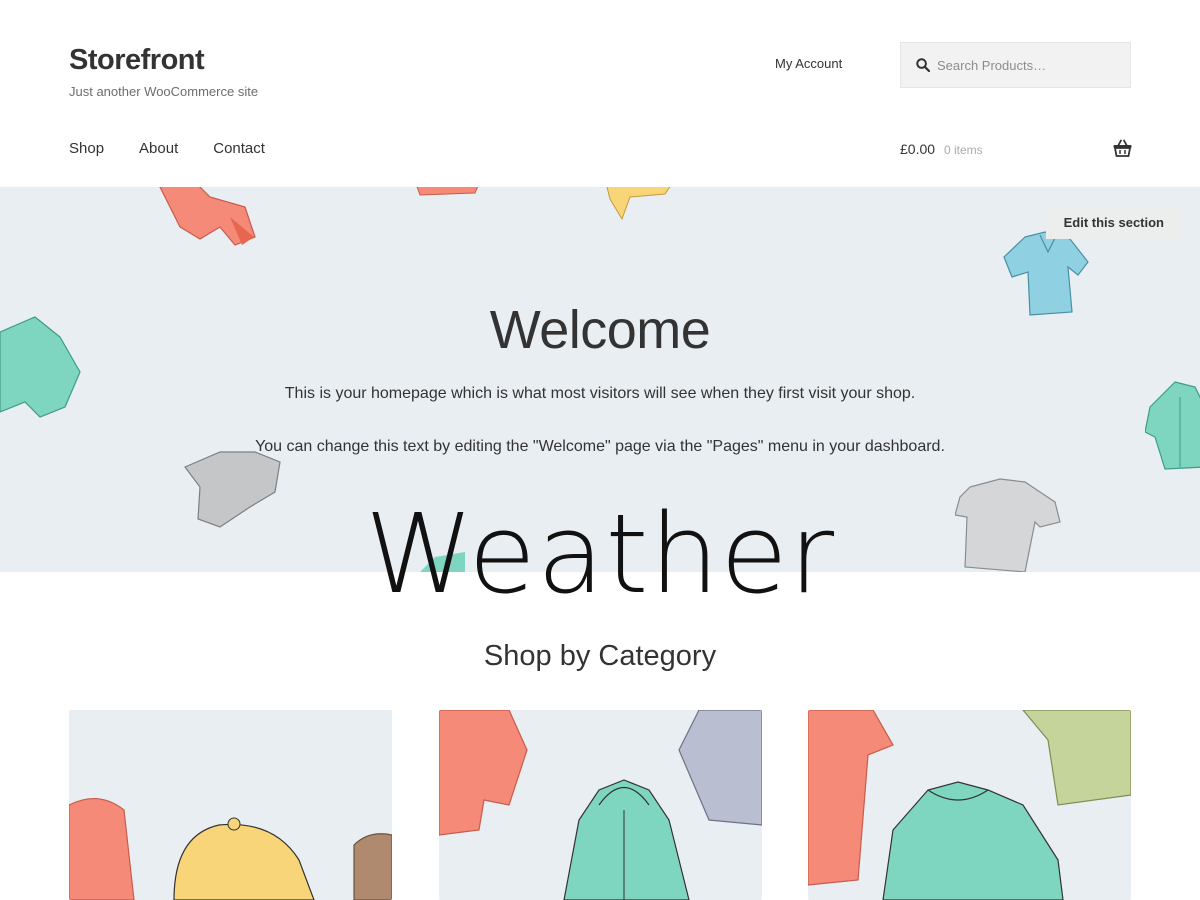  Describe the element at coordinates (600, 330) in the screenshot. I see `hero-title: Welcome` at that location.